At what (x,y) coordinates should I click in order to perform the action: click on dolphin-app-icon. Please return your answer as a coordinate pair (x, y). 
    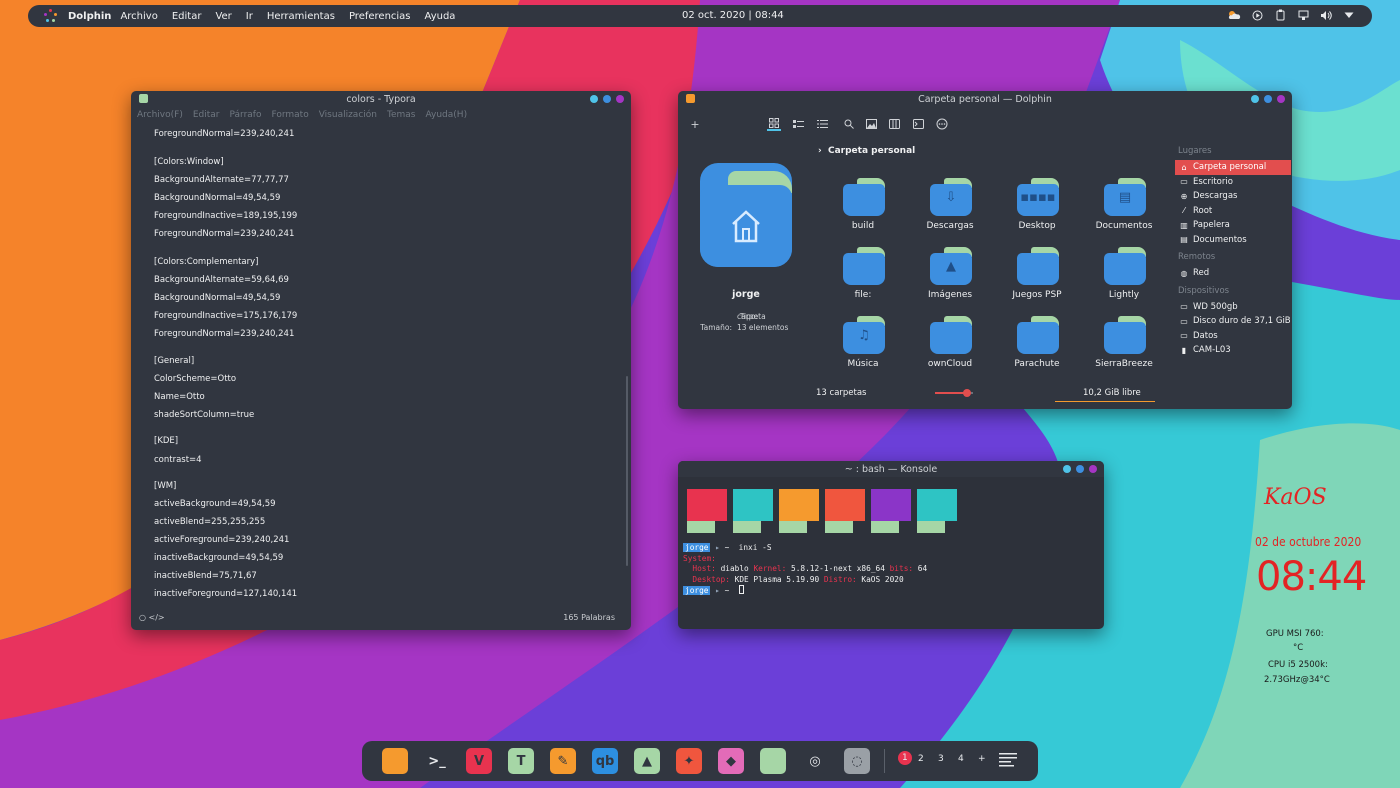
    Looking at the image, I should click on (395, 761).